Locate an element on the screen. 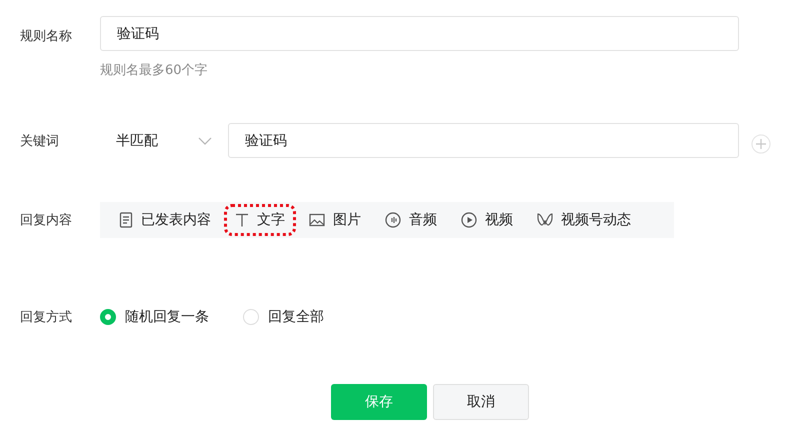 This screenshot has height=446, width=788. content-type-tab: 图片 is located at coordinates (335, 220).